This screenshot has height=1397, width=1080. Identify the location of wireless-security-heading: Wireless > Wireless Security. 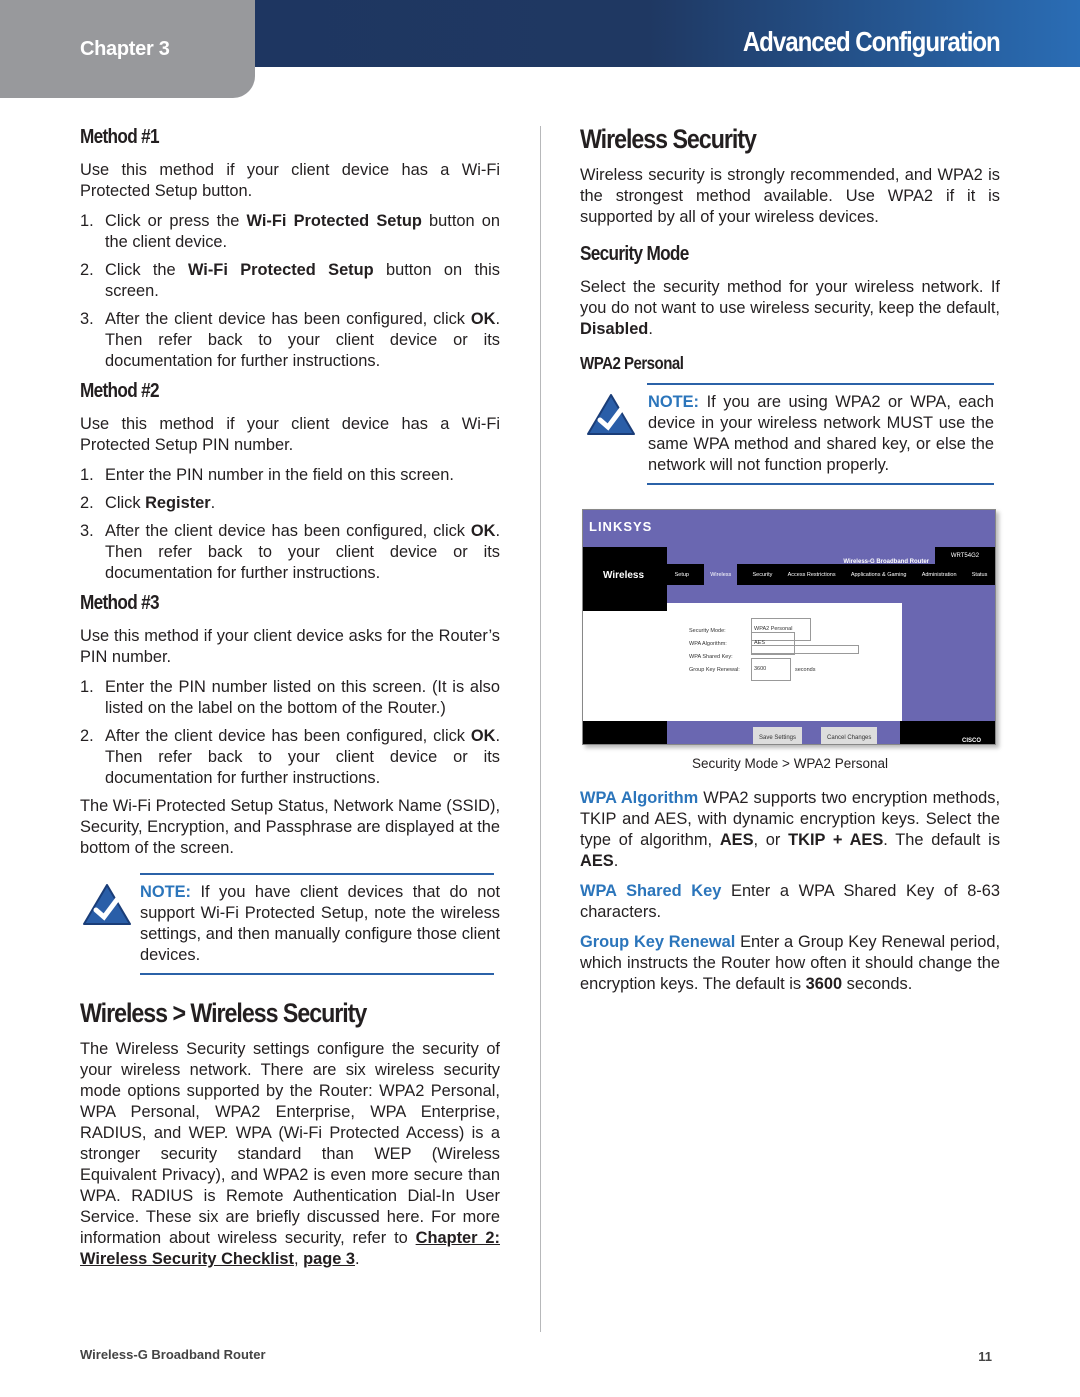
(223, 1013).